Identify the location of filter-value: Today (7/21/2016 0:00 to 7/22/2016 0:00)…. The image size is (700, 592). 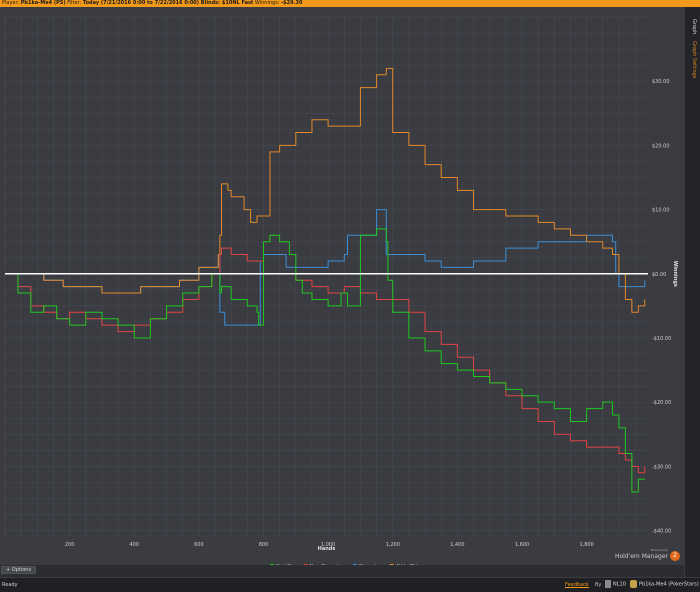
(168, 3).